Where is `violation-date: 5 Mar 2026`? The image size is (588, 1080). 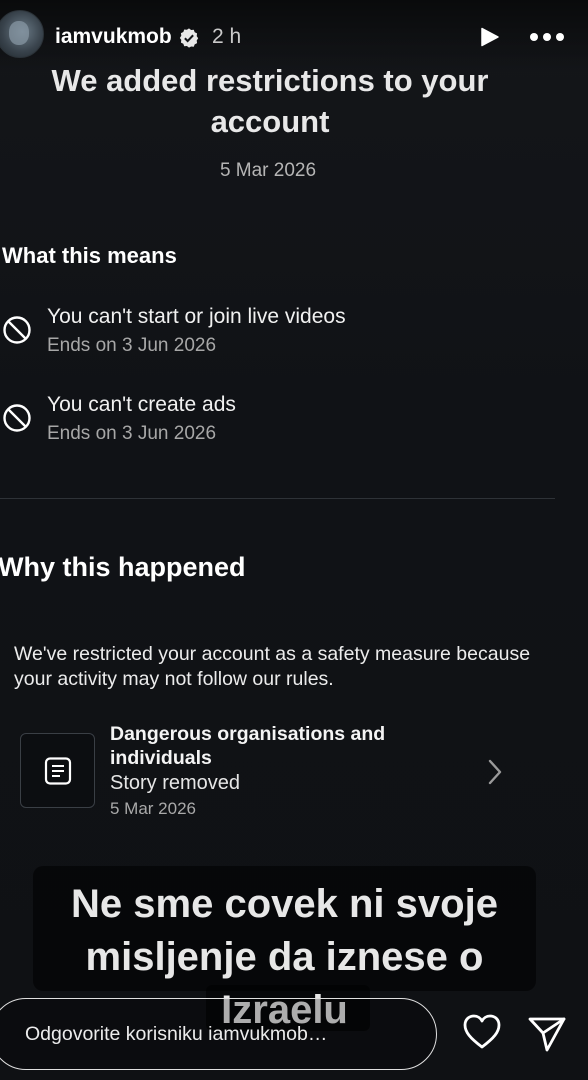
violation-date: 5 Mar 2026 is located at coordinates (153, 808).